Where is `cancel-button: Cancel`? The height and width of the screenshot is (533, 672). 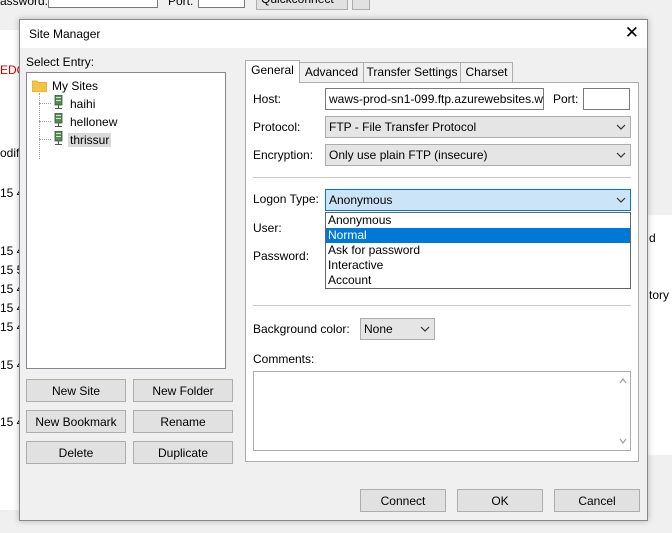
cancel-button: Cancel is located at coordinates (597, 500).